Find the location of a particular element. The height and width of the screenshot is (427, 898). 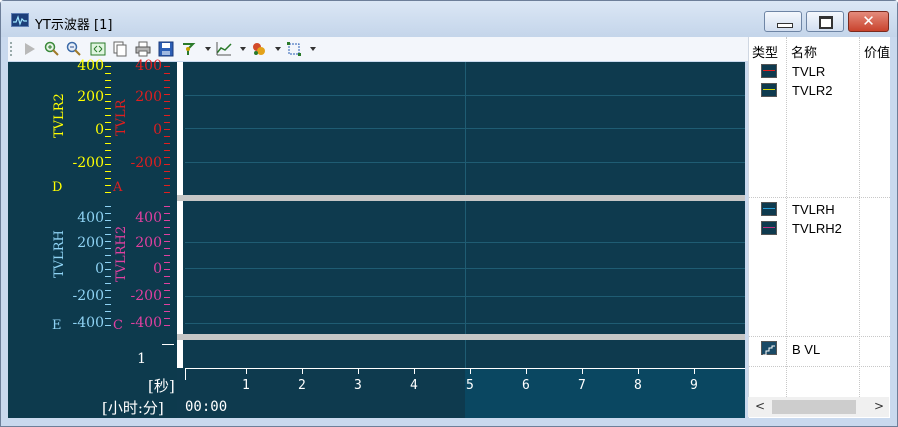

minimize-button is located at coordinates (783, 21).